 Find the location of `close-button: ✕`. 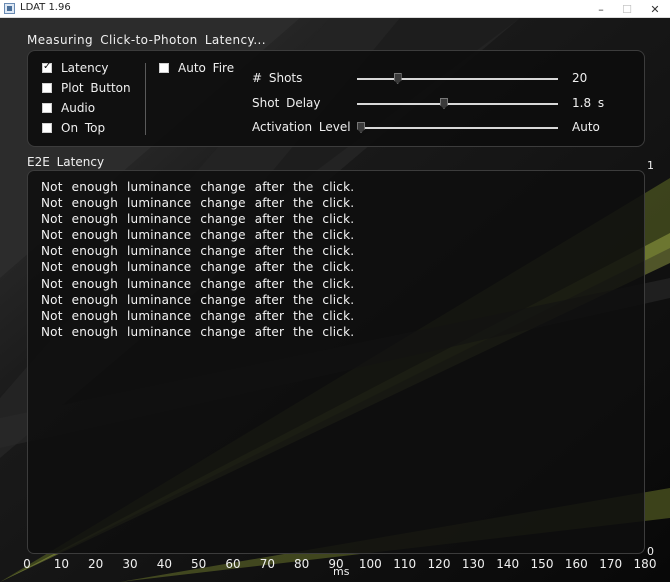

close-button: ✕ is located at coordinates (655, 9).